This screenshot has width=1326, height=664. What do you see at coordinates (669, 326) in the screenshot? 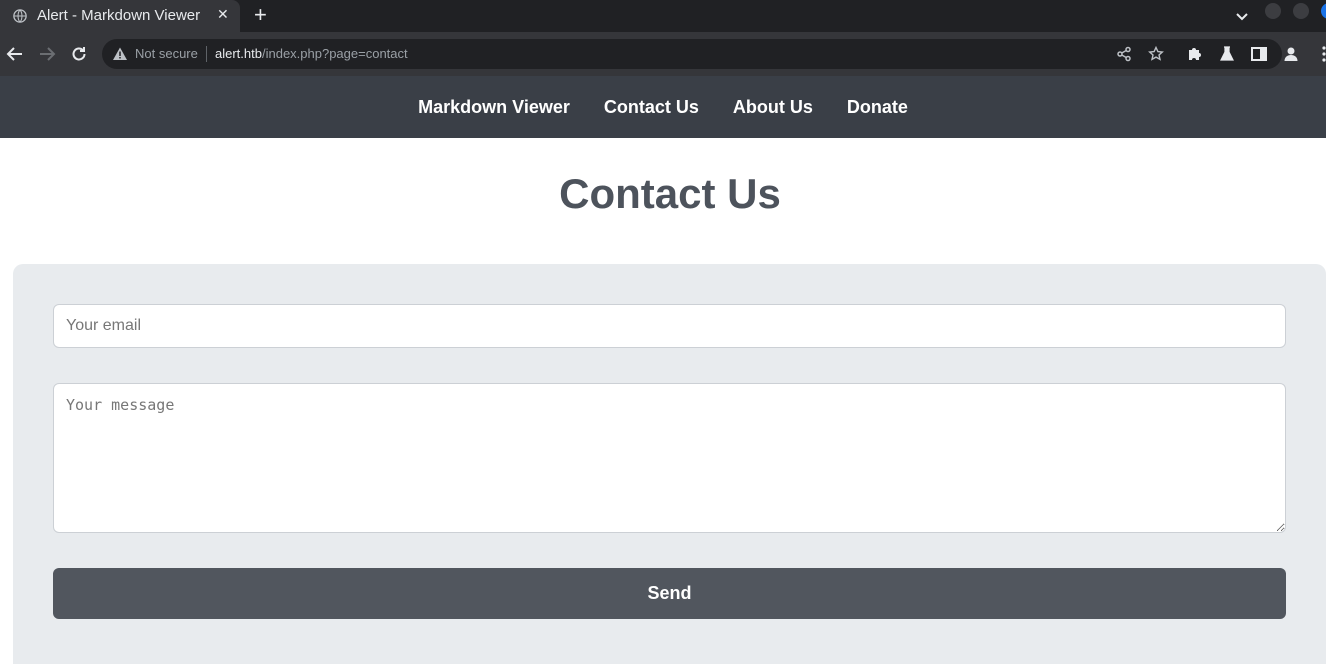
I see `email-field` at bounding box center [669, 326].